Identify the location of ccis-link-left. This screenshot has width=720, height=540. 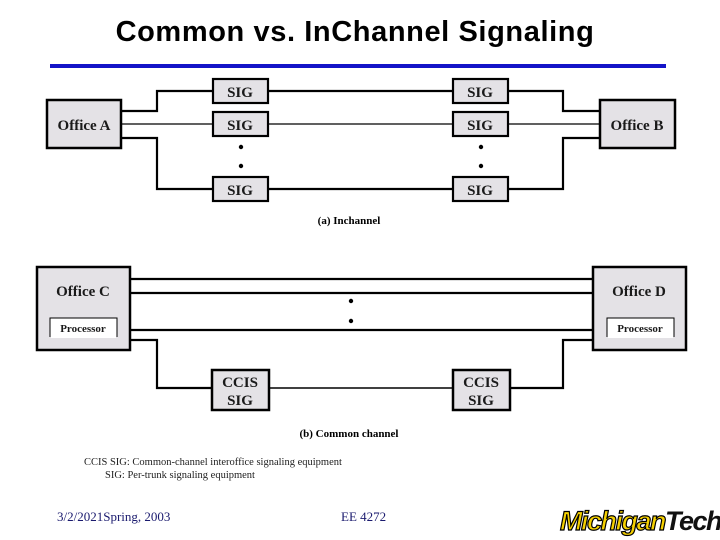
(171, 364).